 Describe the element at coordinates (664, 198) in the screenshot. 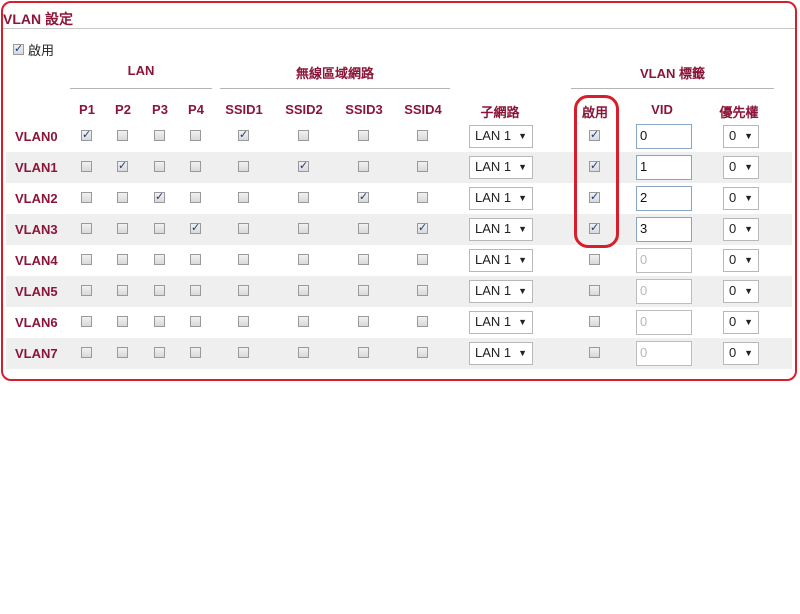

I see `vid-input: 2` at that location.